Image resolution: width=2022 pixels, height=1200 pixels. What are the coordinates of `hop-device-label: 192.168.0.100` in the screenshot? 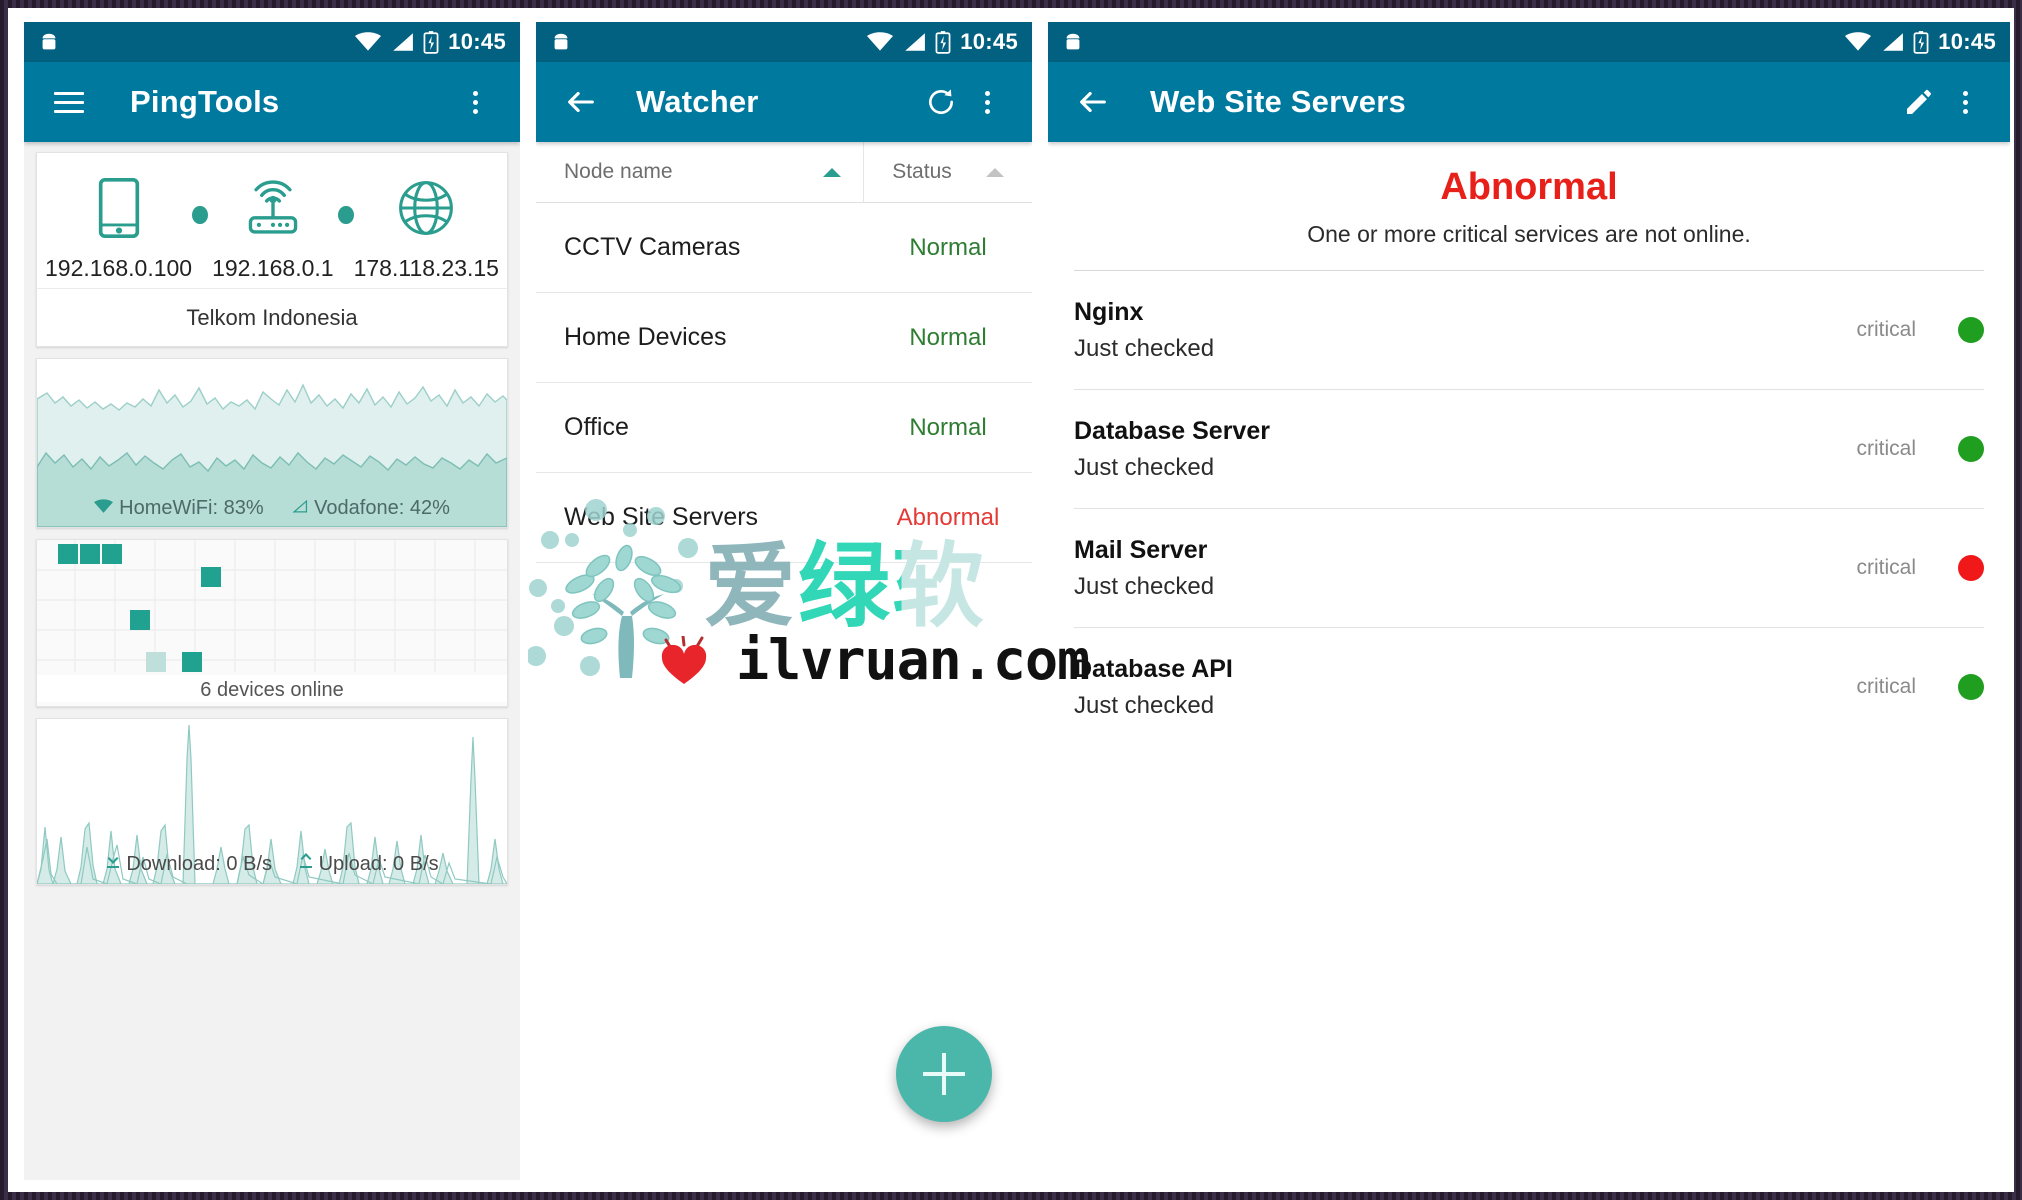 It's located at (119, 268).